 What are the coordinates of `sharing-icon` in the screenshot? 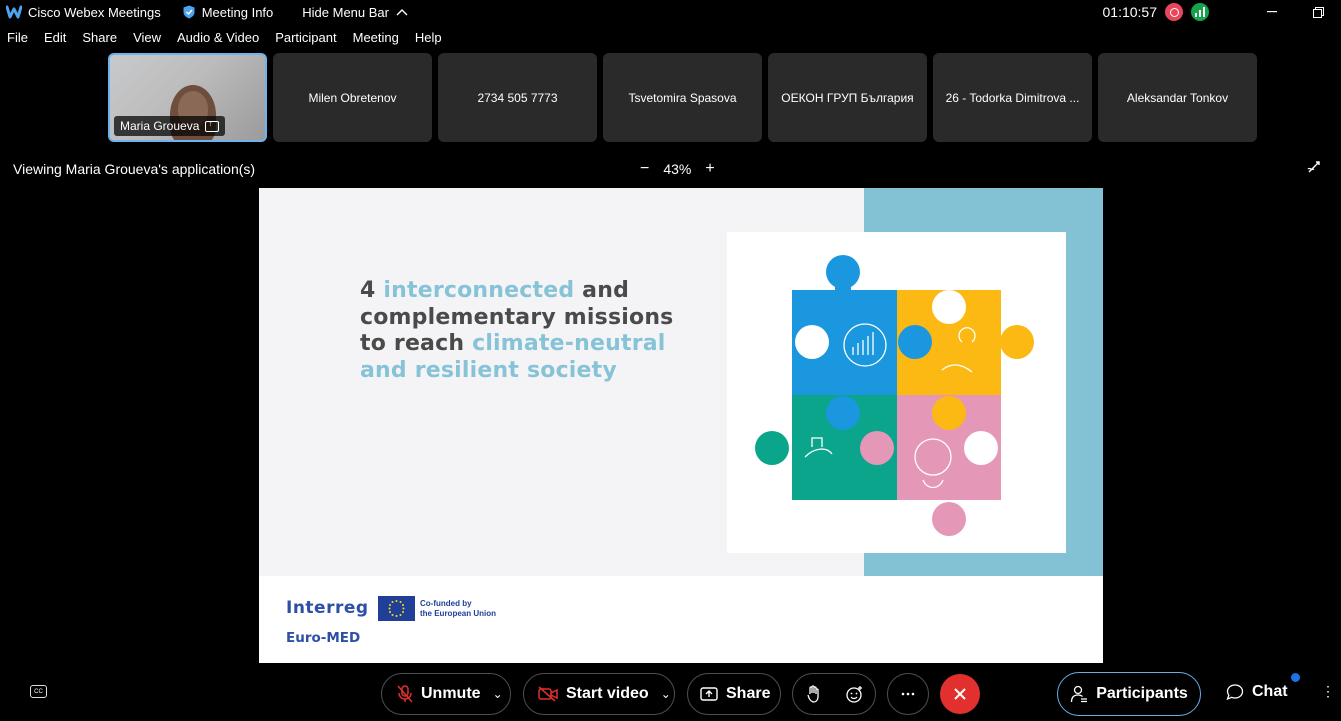 It's located at (212, 125).